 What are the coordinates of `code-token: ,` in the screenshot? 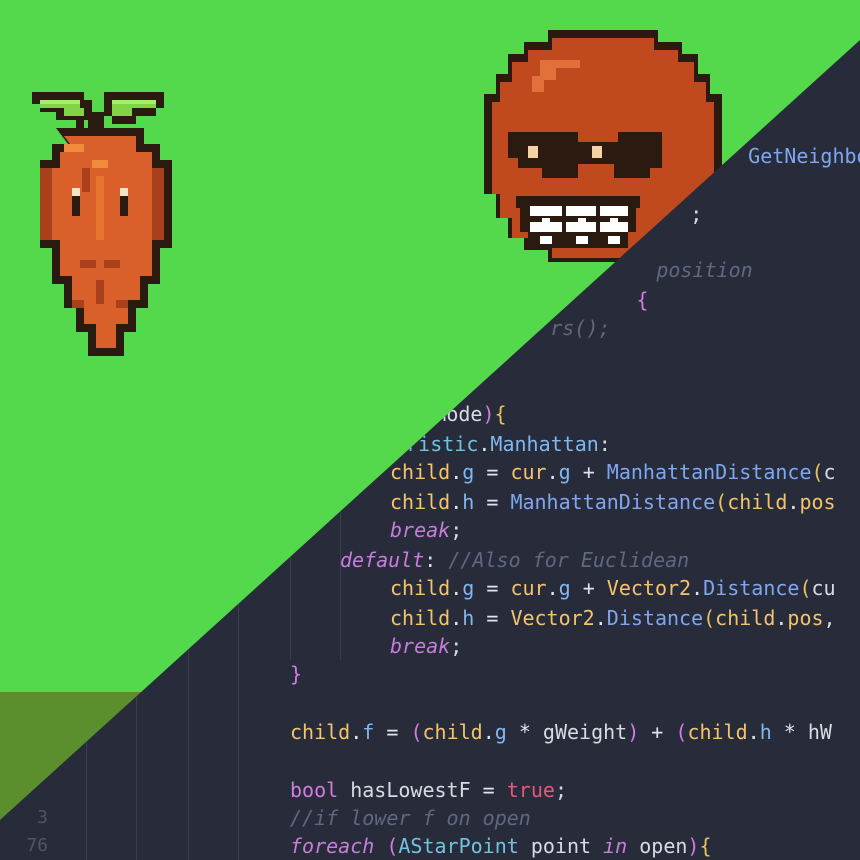 It's located at (829, 618).